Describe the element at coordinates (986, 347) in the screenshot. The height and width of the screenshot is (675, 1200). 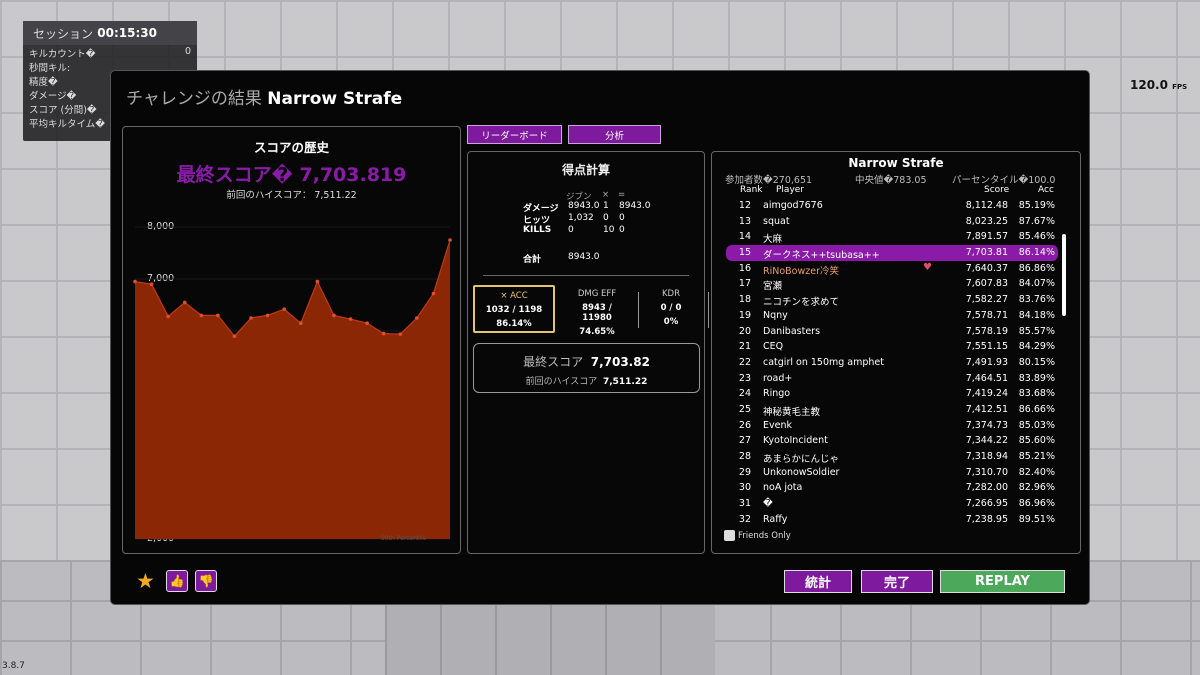
I see `player-score: 7,551.15` at that location.